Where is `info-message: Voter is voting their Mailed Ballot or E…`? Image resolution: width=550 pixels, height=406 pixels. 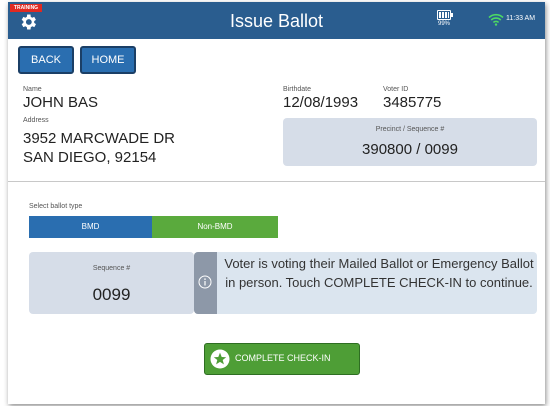 info-message: Voter is voting their Mailed Ballot or E… is located at coordinates (379, 273).